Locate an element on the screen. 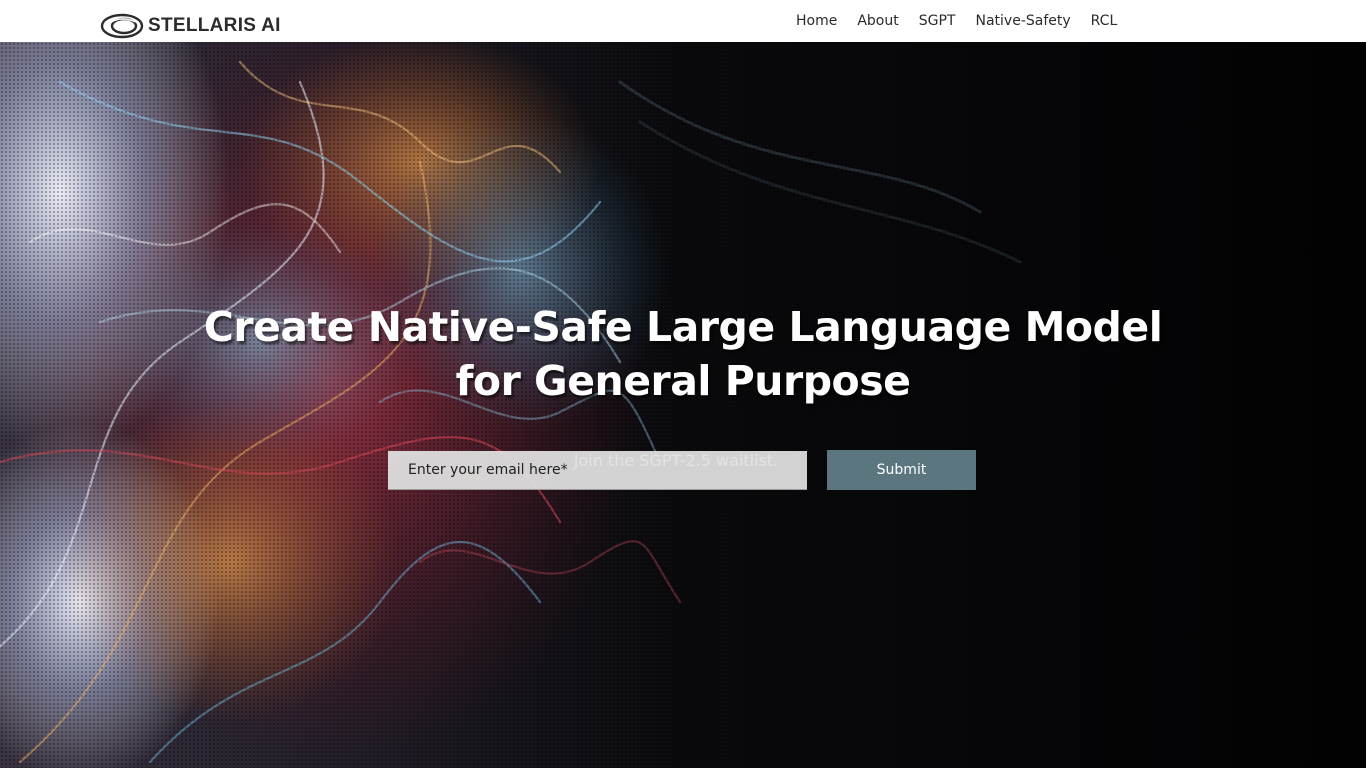 This screenshot has width=1366, height=768. main-nav: Home About SGPT Native-Safety RCL is located at coordinates (956, 21).